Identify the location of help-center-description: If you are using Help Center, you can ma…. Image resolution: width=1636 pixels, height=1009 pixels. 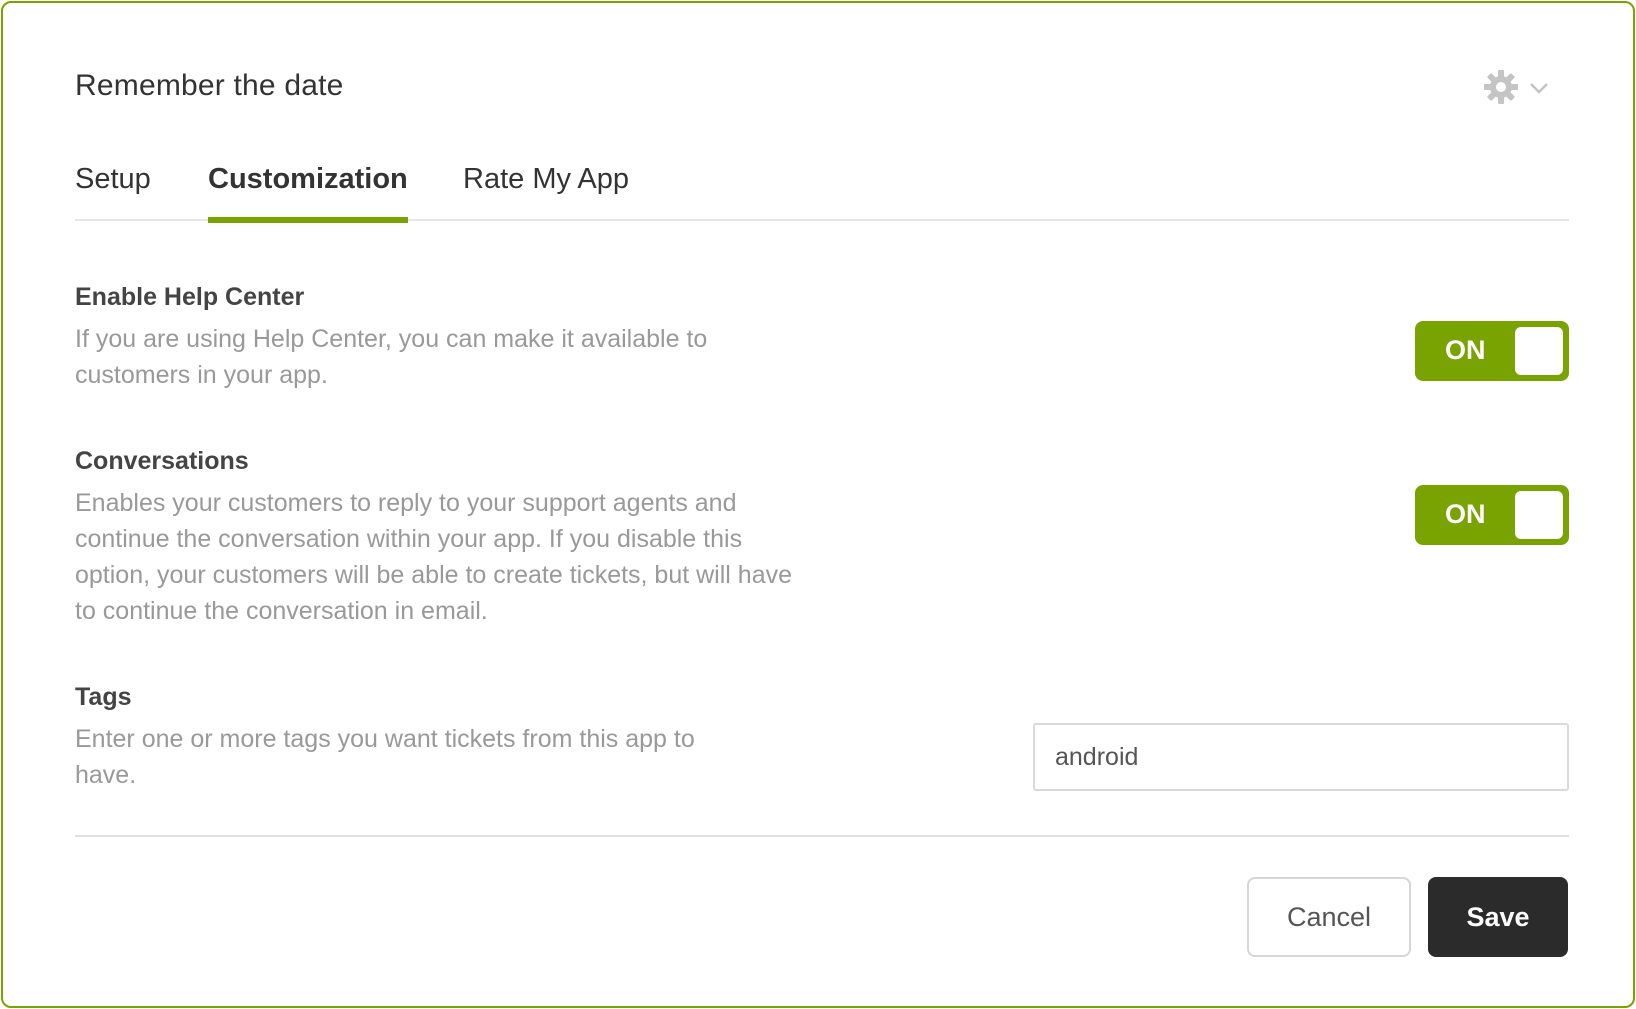
(391, 357).